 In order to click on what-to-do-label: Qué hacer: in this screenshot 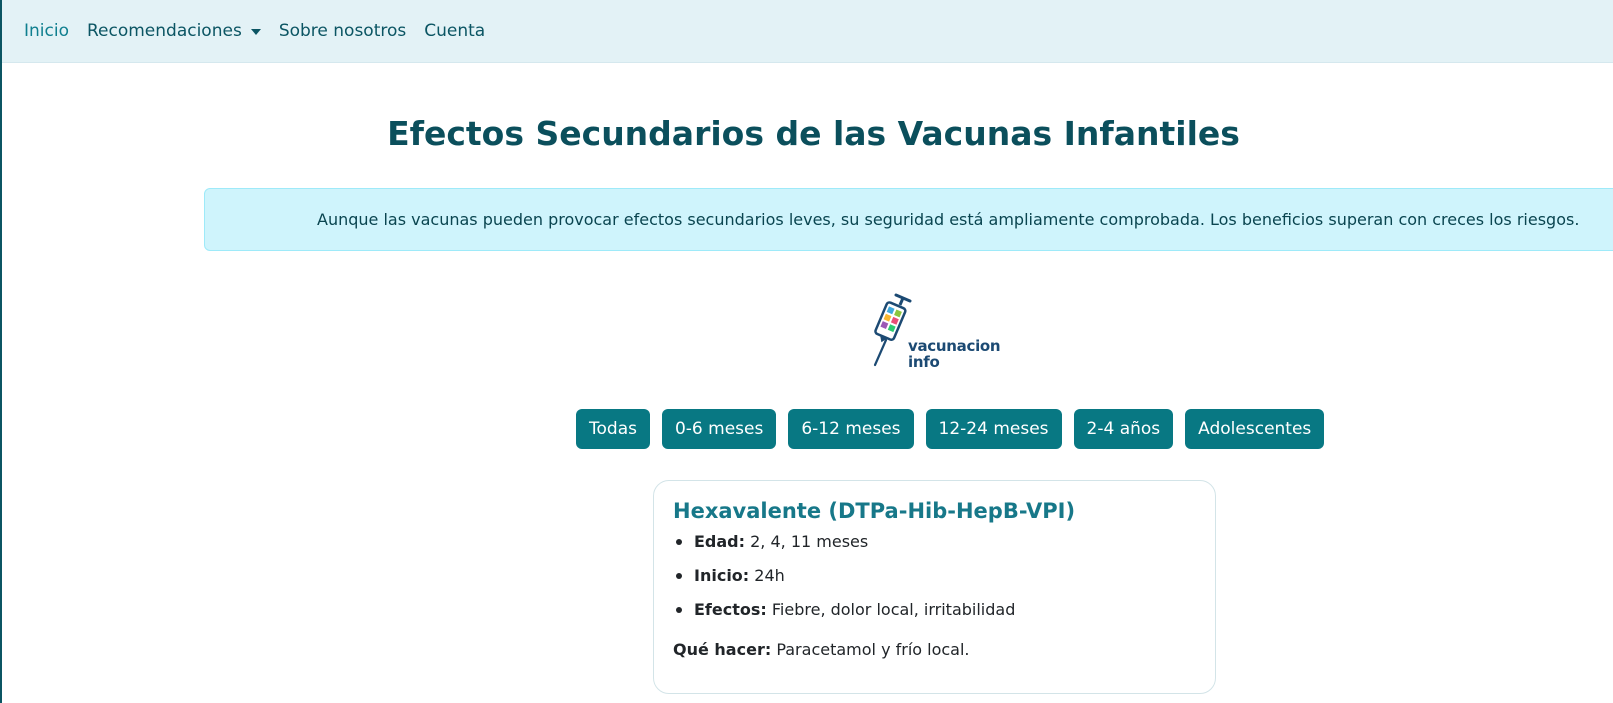, I will do `click(722, 649)`.